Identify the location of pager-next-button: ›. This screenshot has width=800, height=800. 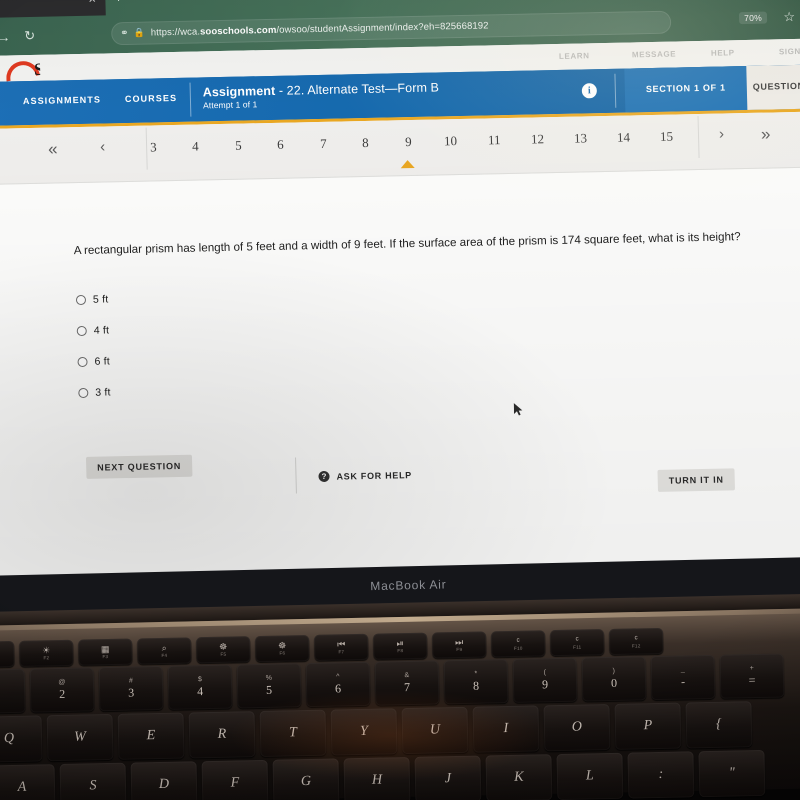
(721, 133).